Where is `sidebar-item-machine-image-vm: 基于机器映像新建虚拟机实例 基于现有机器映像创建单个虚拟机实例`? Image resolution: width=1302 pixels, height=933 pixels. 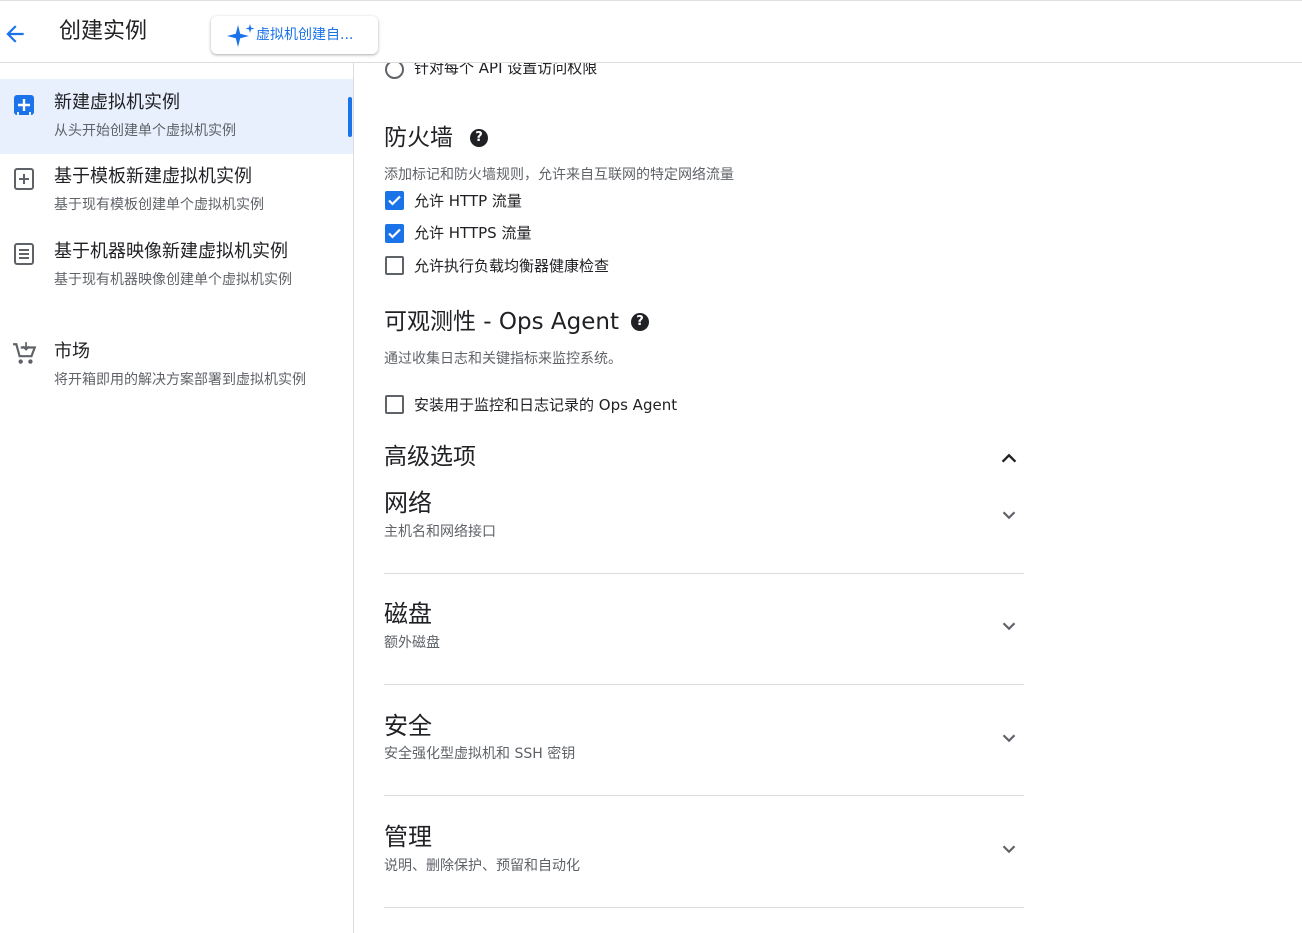
sidebar-item-machine-image-vm: 基于机器映像新建虚拟机实例 基于现有机器映像创建单个虚拟机实例 is located at coordinates (176, 279).